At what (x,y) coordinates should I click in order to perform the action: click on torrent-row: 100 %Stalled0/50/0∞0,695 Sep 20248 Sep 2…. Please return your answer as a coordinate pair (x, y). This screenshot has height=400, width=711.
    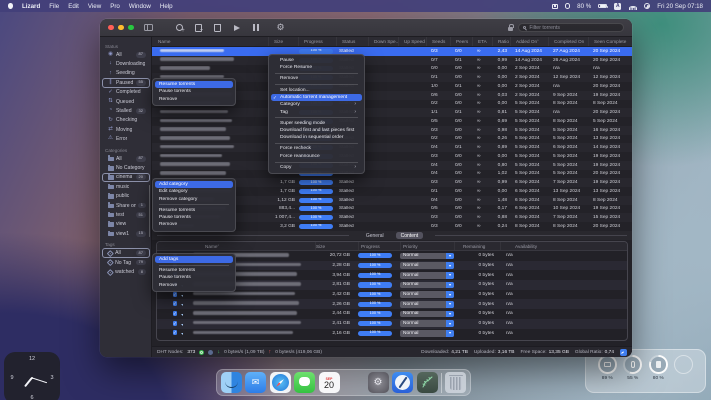
    Looking at the image, I should click on (392, 121).